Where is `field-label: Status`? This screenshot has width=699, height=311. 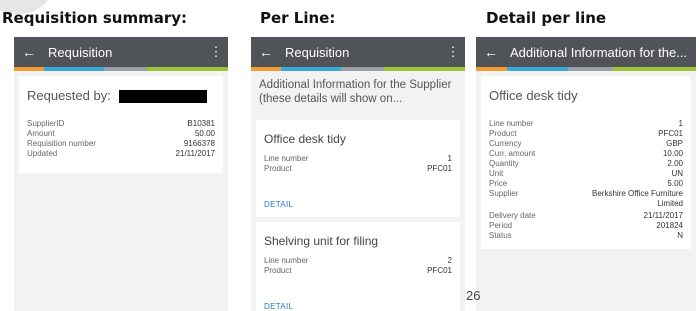
field-label: Status is located at coordinates (500, 235).